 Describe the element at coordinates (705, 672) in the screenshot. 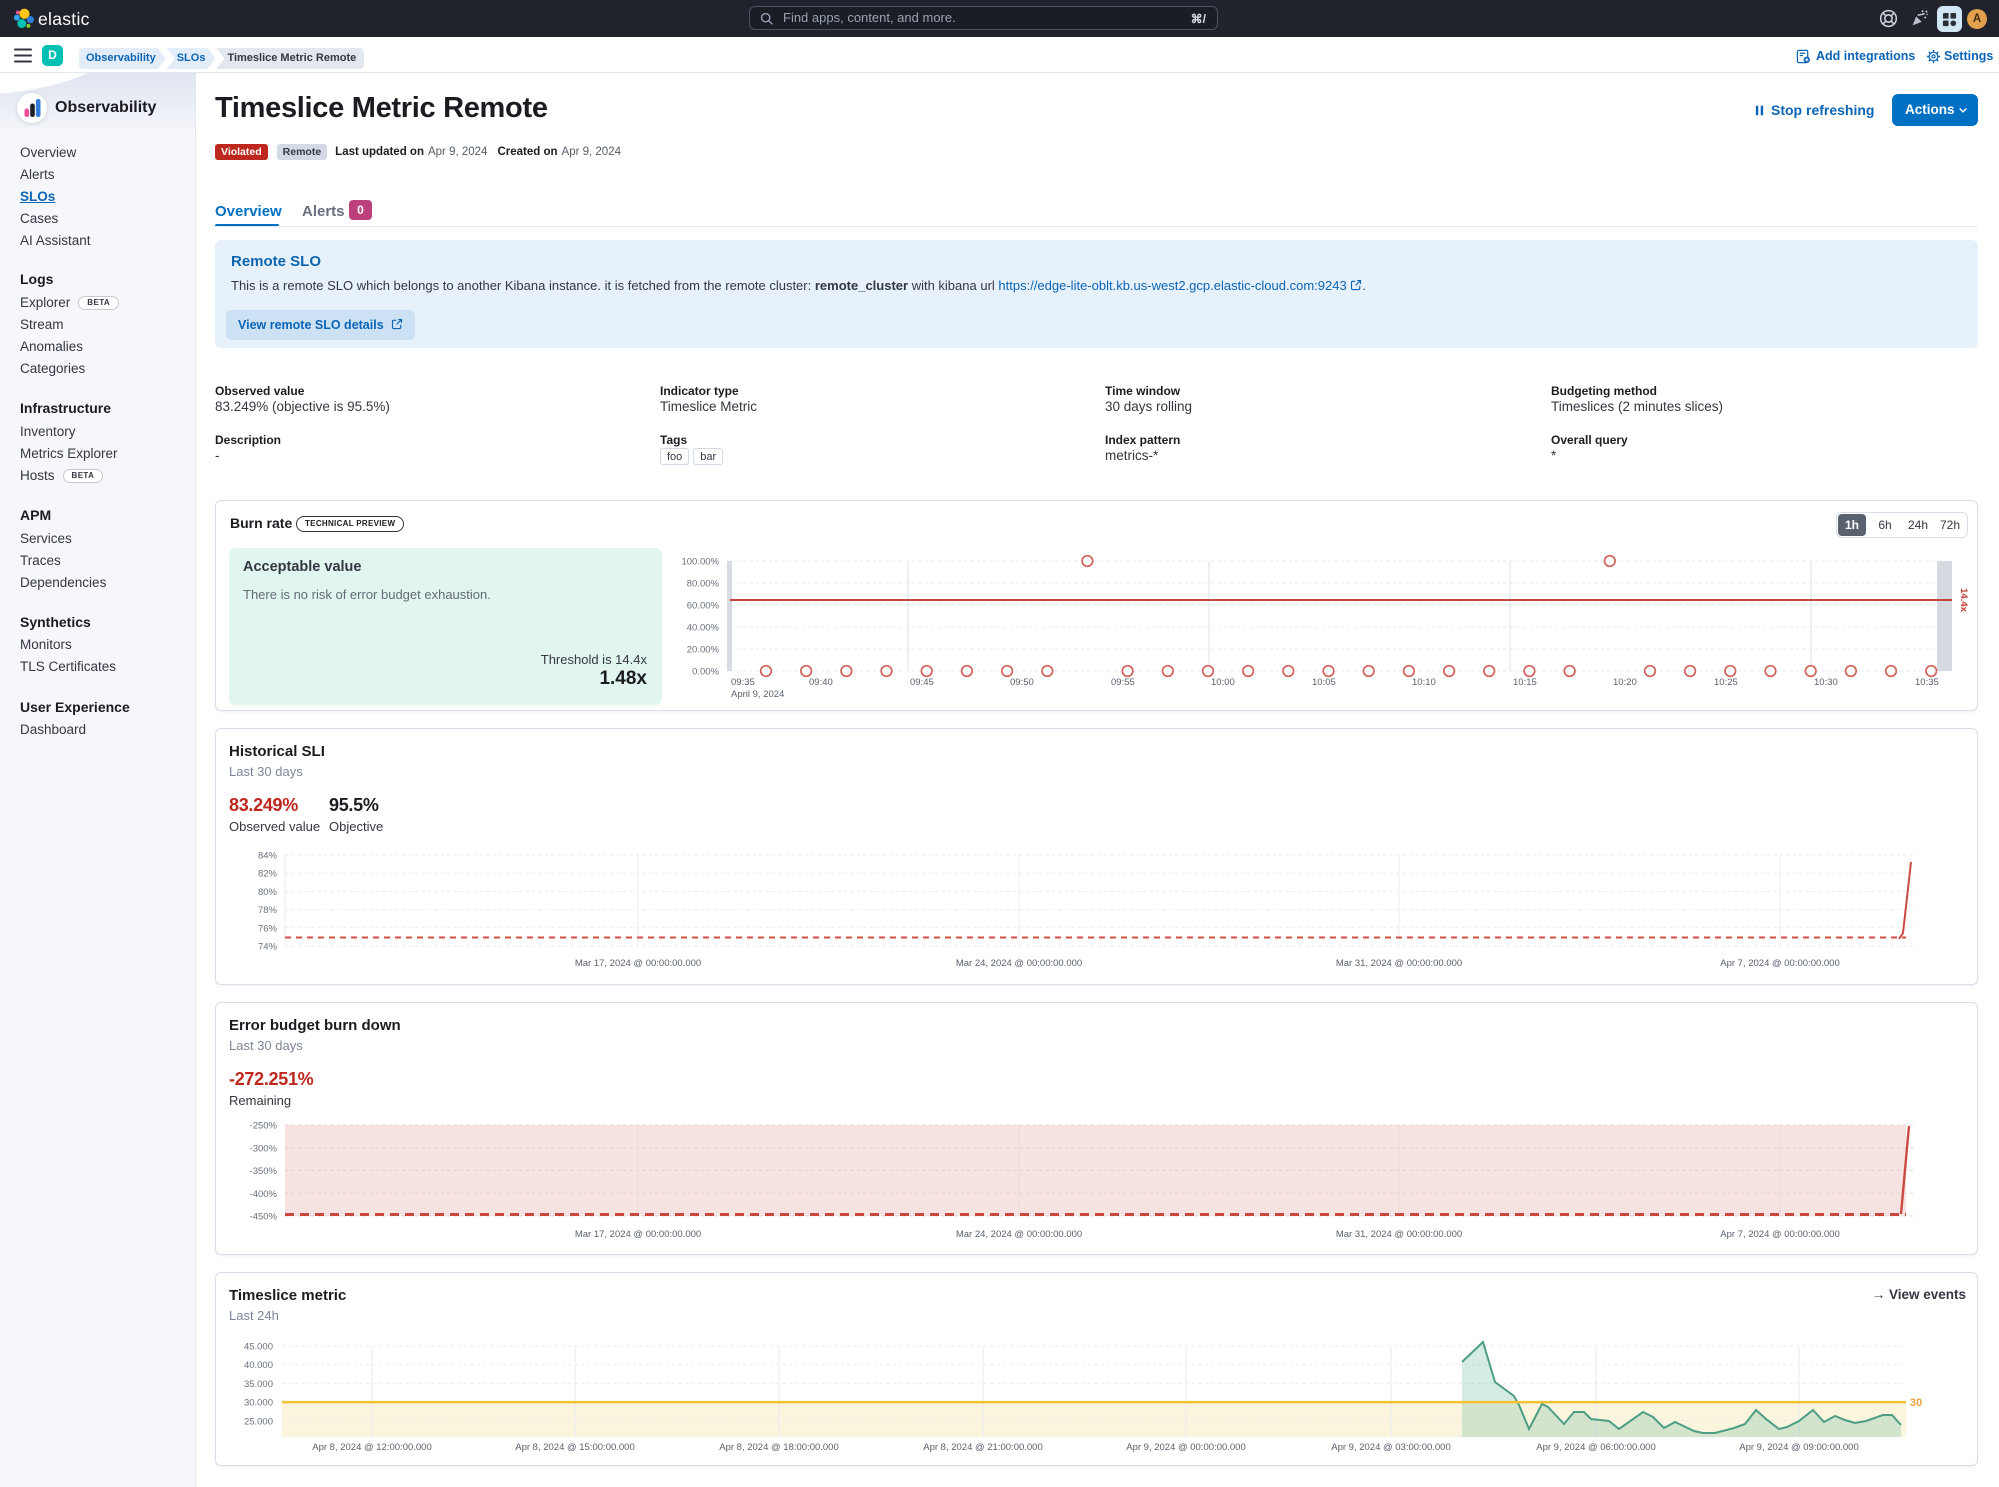

I see `svg-text: 0.00%` at that location.